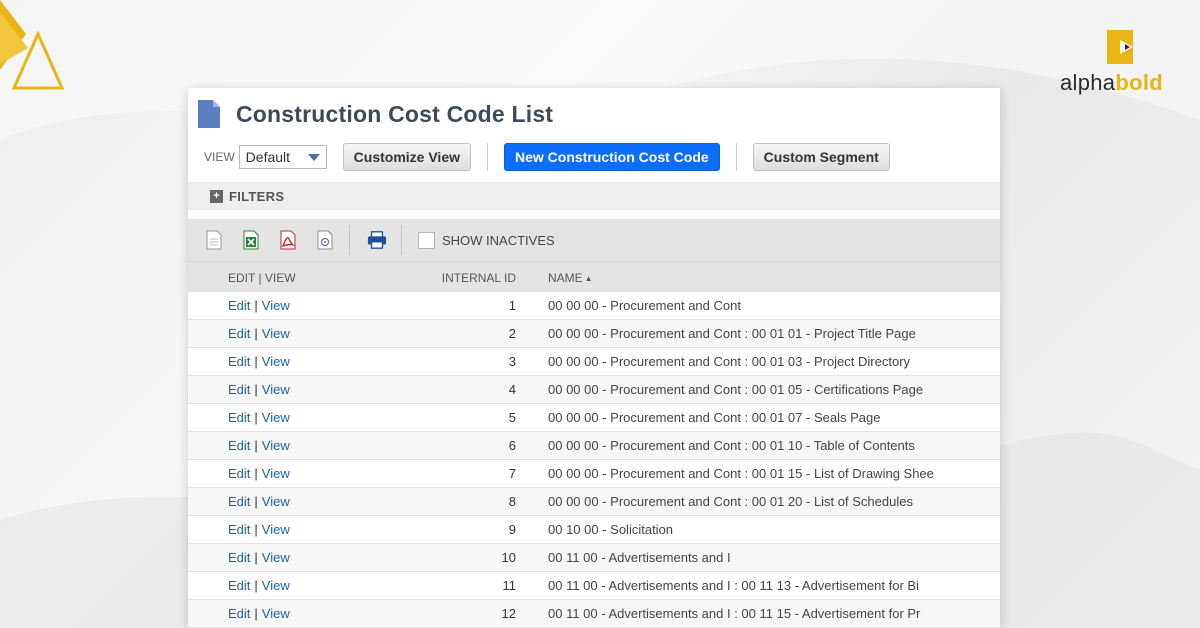  I want to click on export-xml-button, so click(325, 240).